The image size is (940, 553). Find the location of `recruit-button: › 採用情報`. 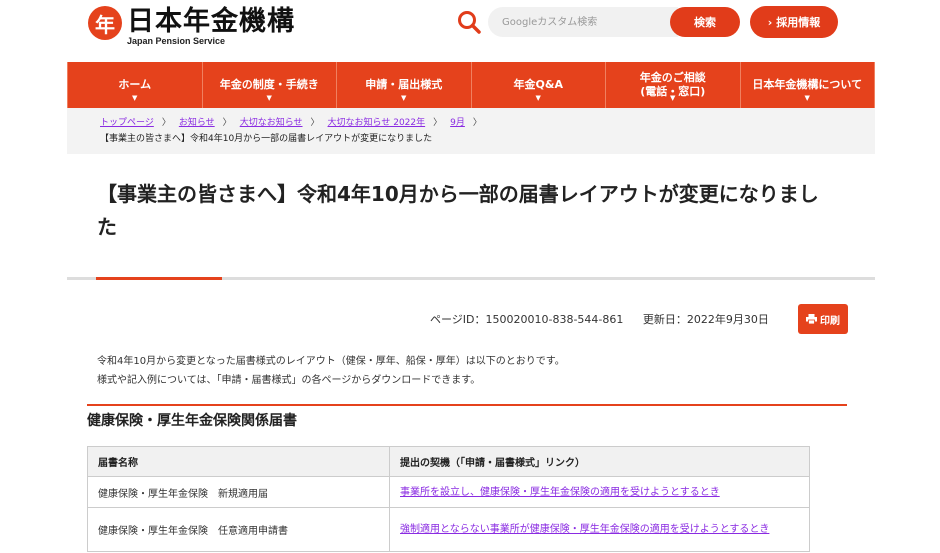

recruit-button: › 採用情報 is located at coordinates (794, 22).